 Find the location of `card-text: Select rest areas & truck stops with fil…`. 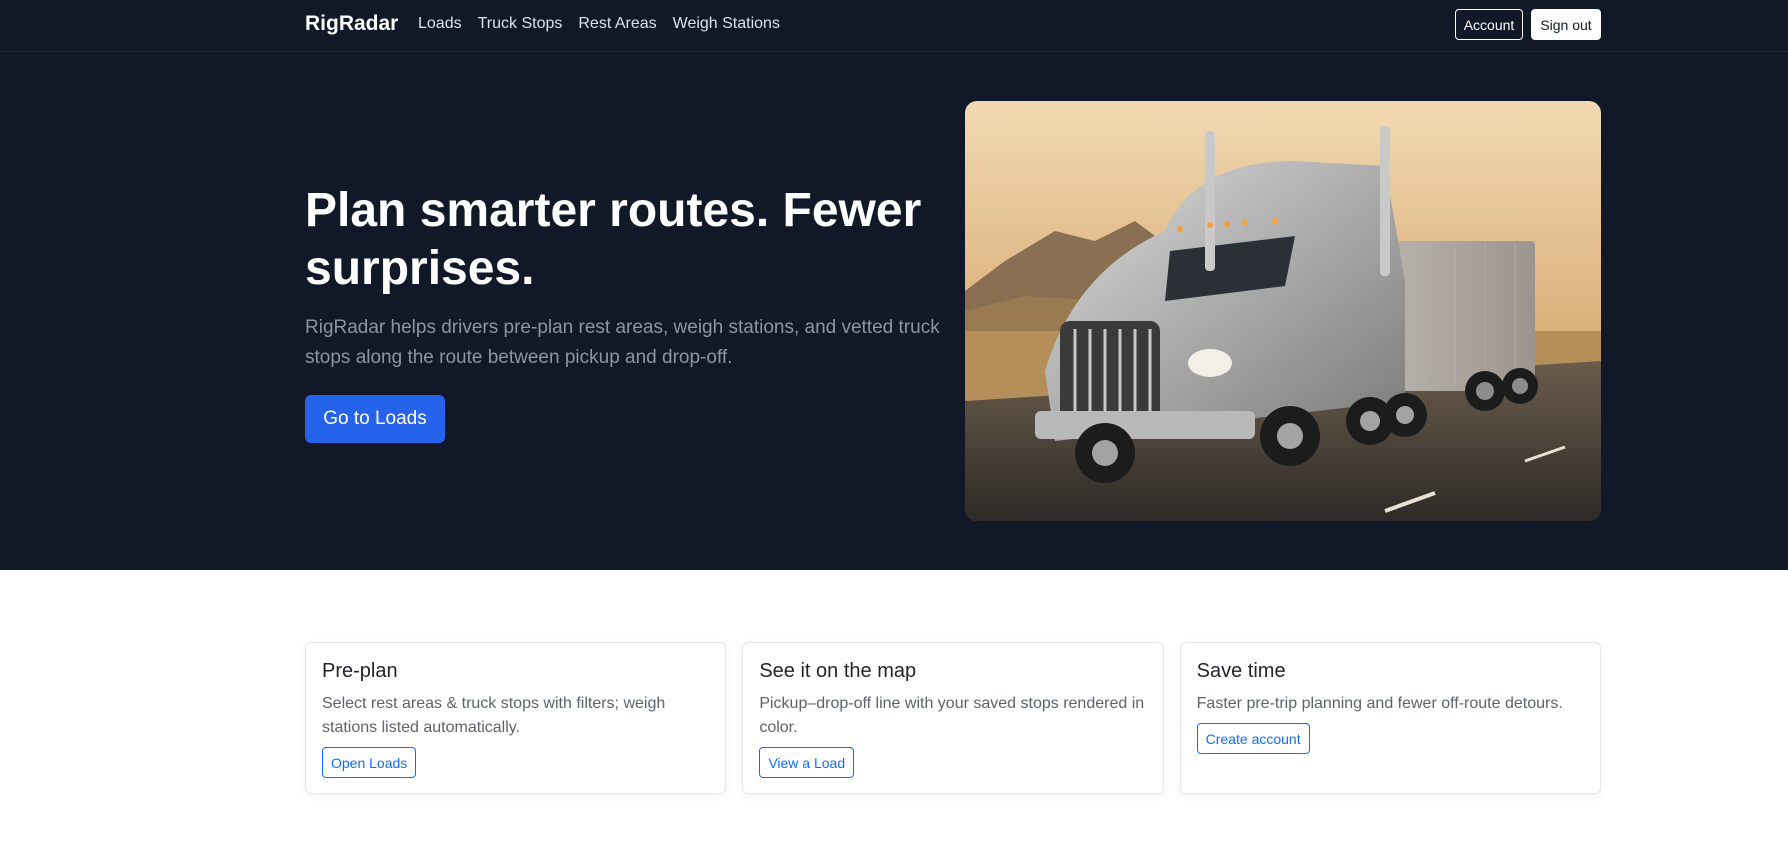

card-text: Select rest areas & truck stops with fil… is located at coordinates (494, 715).